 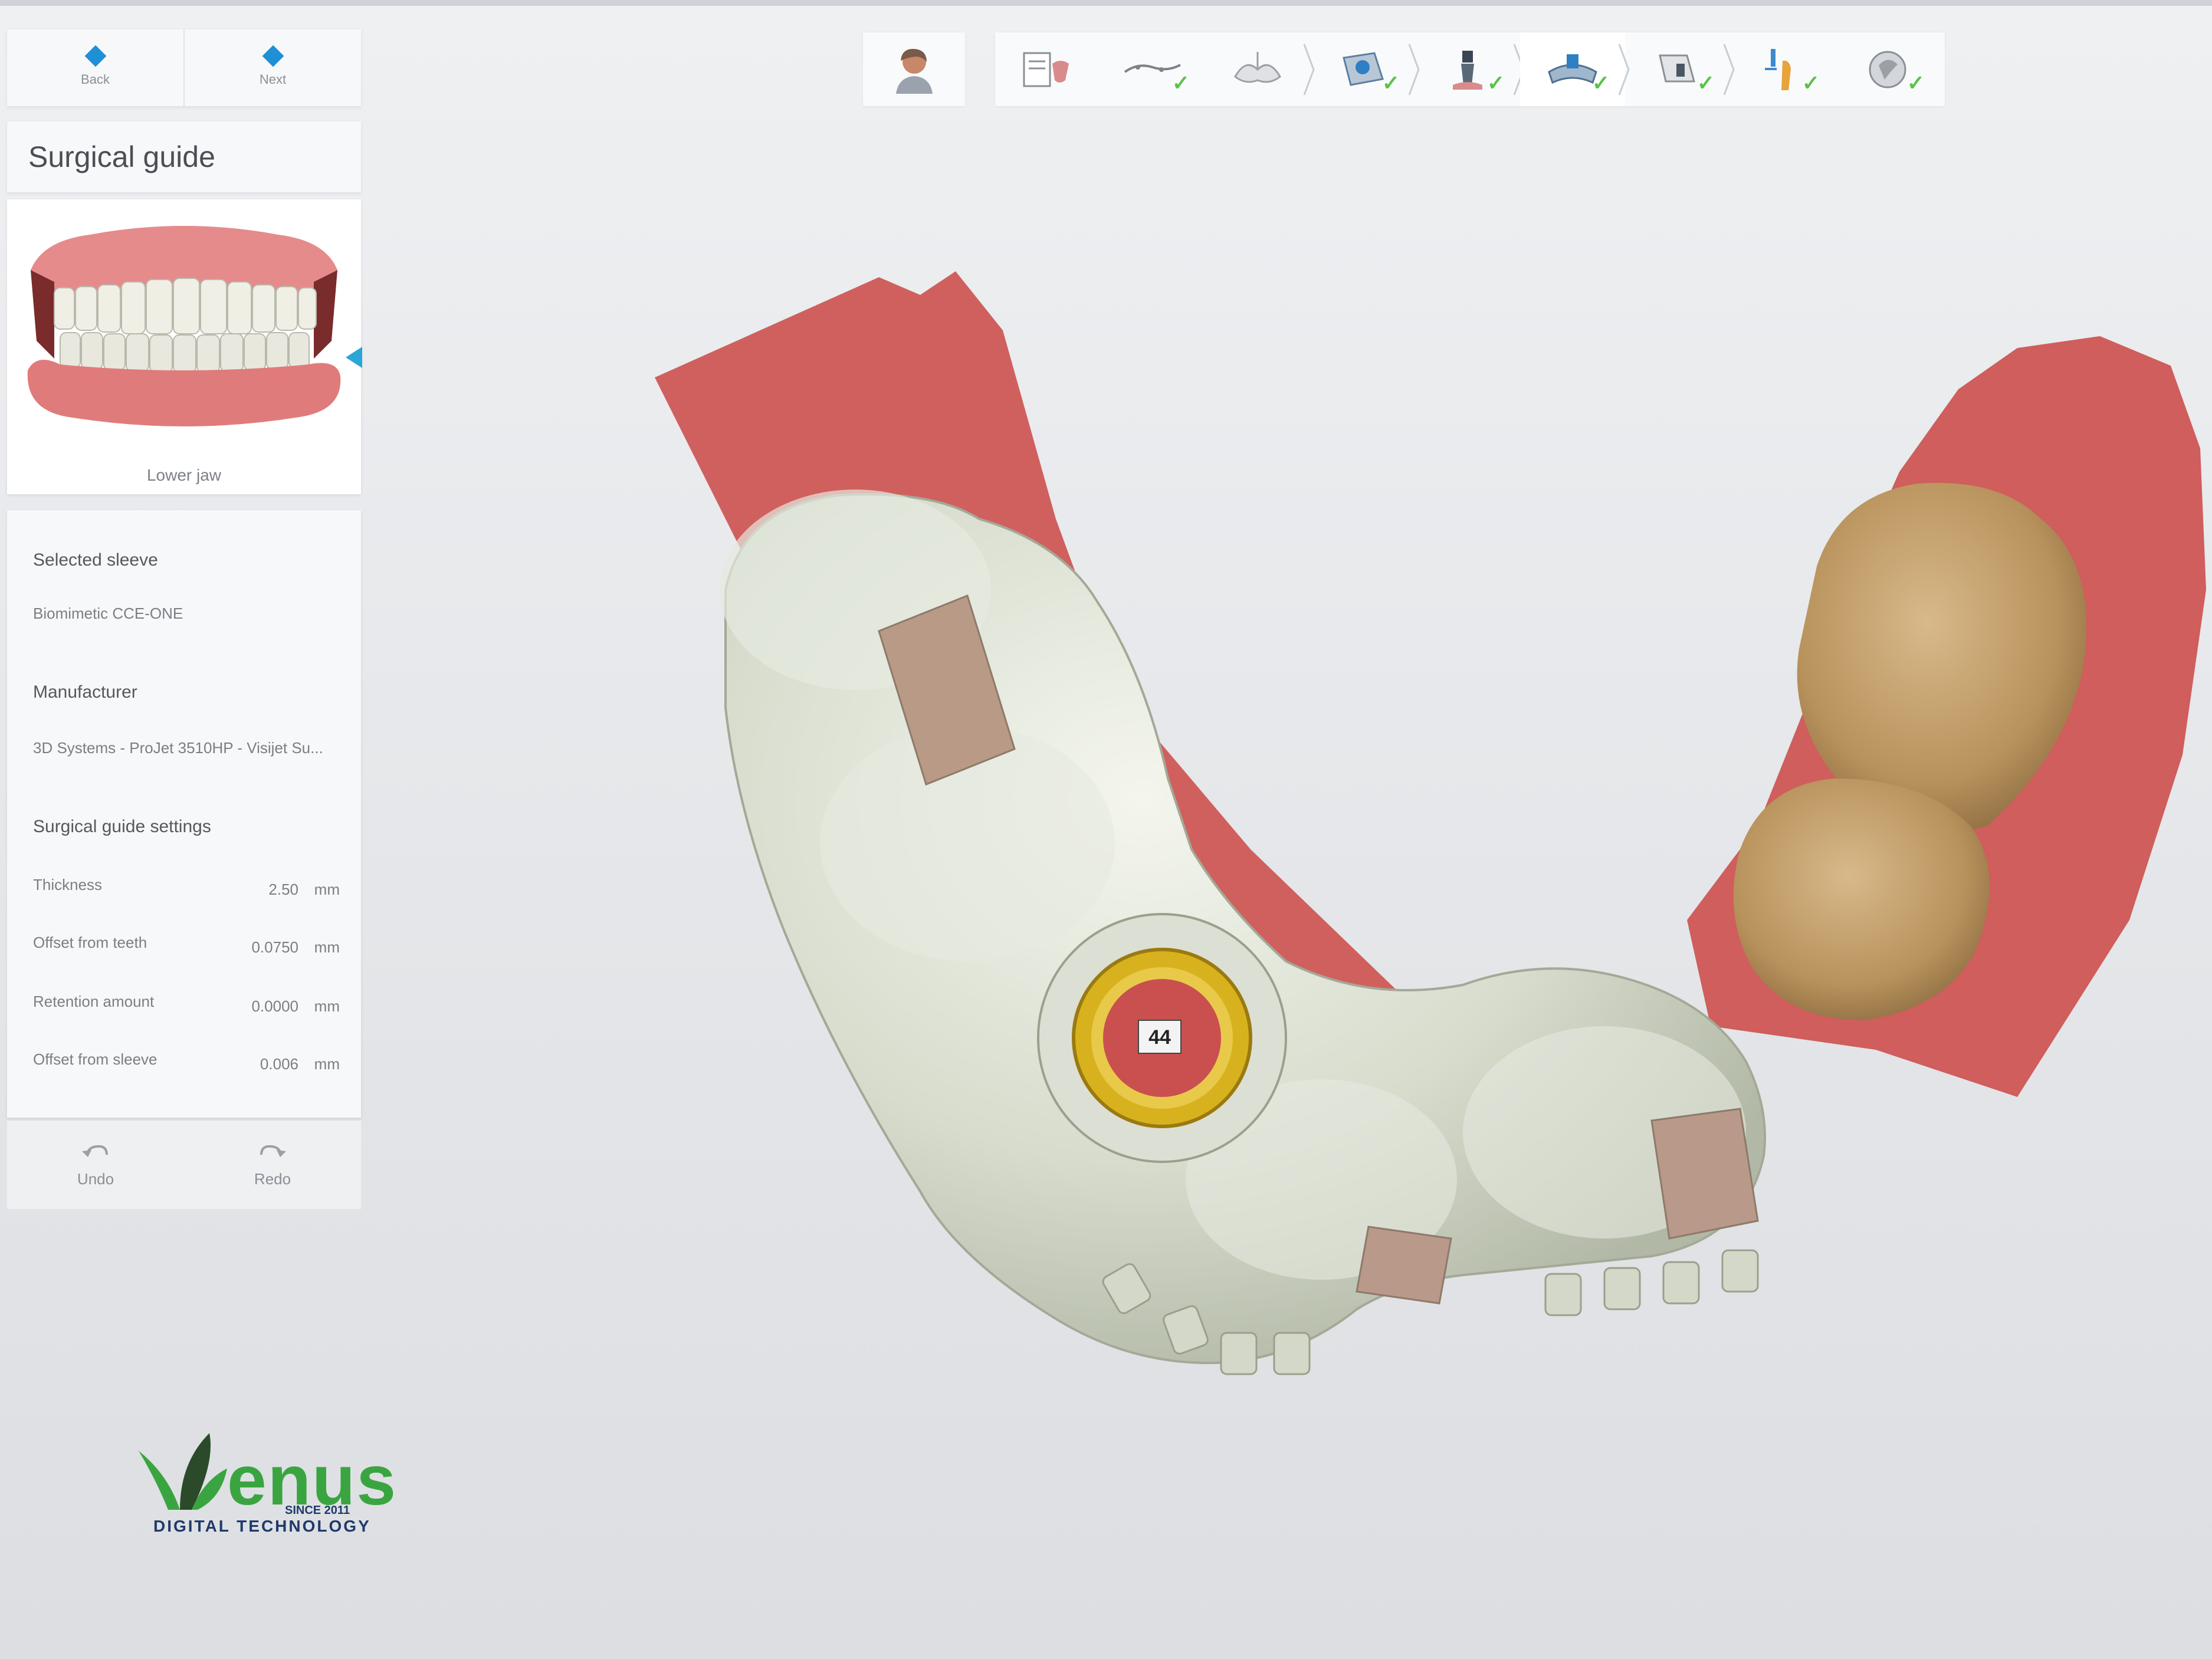 I want to click on step-export: ✓, so click(x=1887, y=69).